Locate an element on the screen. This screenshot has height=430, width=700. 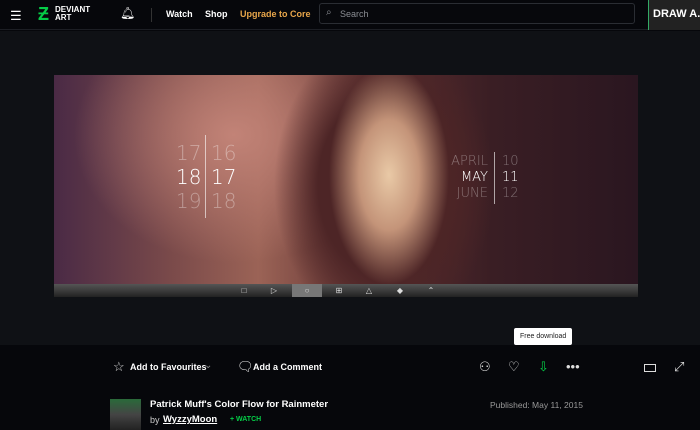
day: 10 is located at coordinates (510, 161).